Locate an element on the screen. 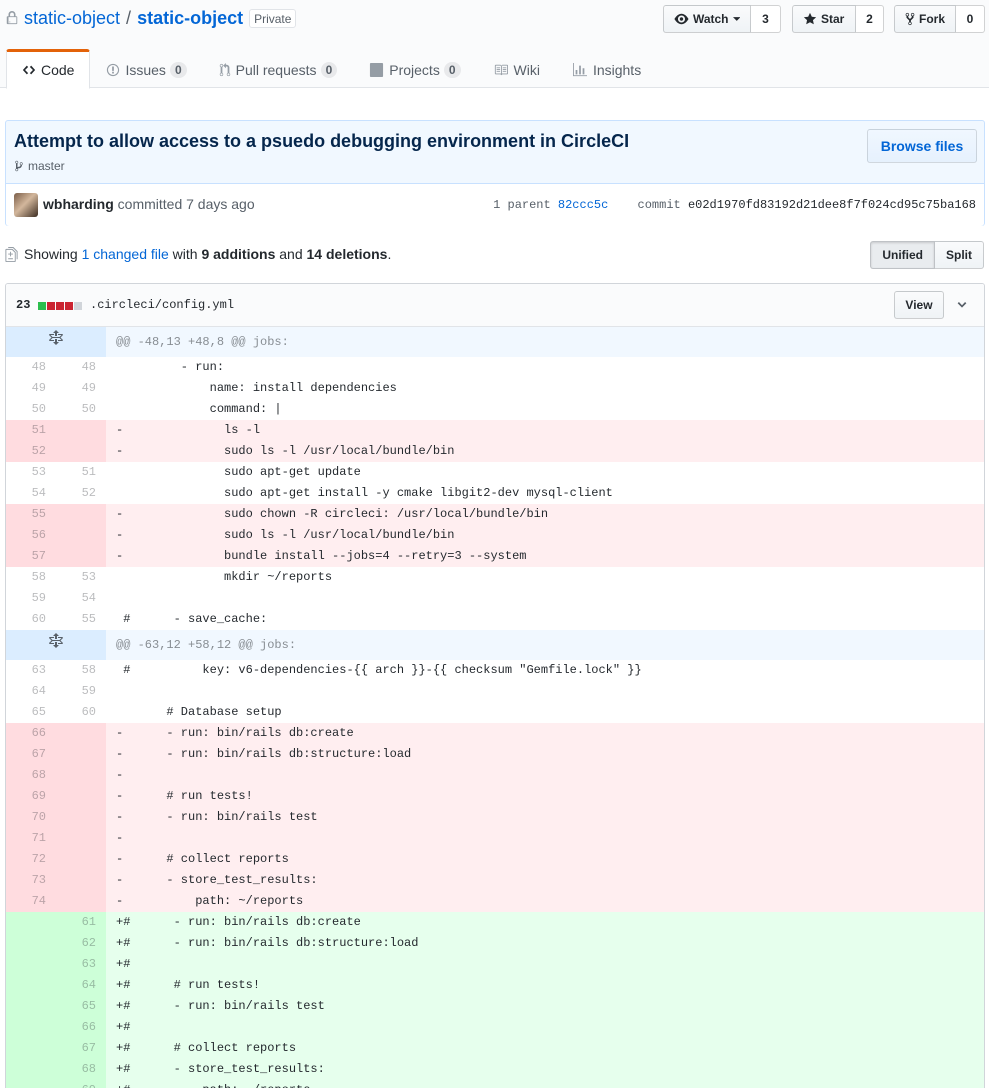 The image size is (989, 1088). new-line-number: 50 is located at coordinates (81, 409).